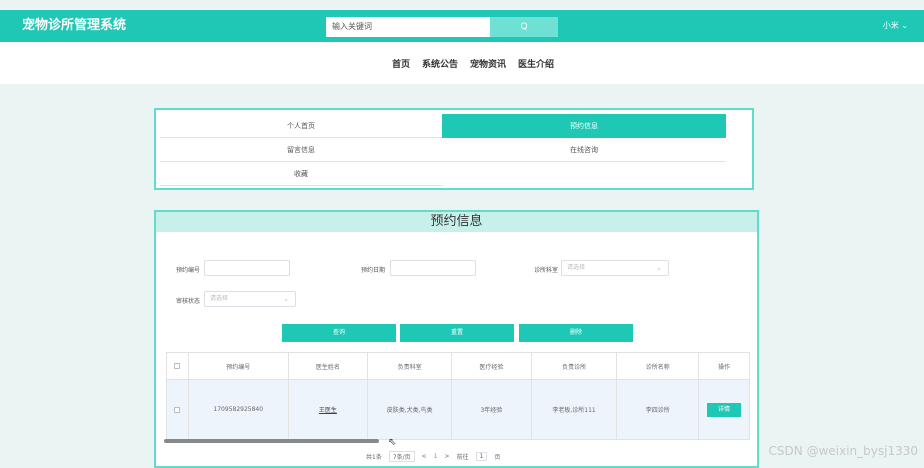 This screenshot has height=468, width=924. I want to click on clinic-dept-label: 诊所科室, so click(546, 270).